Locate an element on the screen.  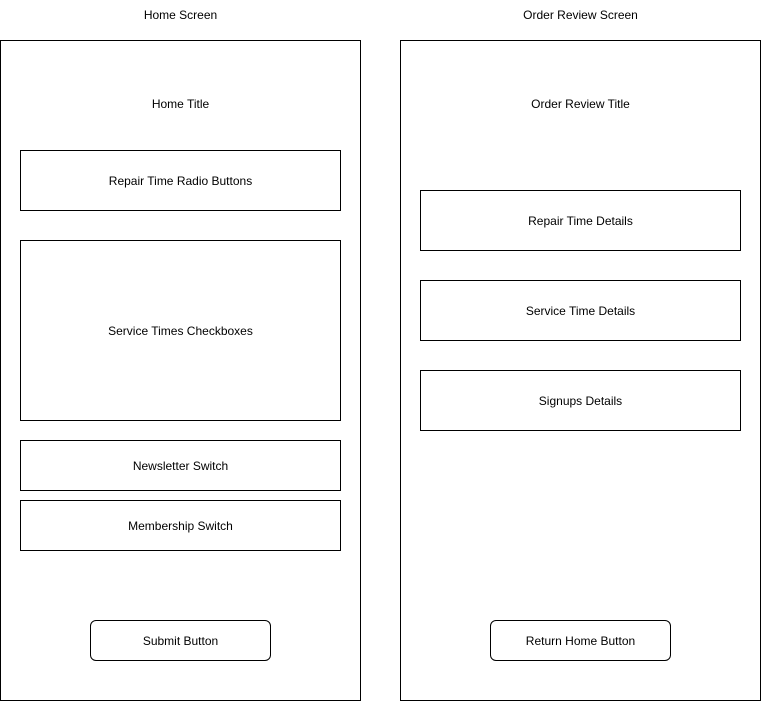
repair-time-details: Repair Time Details is located at coordinates (580, 220).